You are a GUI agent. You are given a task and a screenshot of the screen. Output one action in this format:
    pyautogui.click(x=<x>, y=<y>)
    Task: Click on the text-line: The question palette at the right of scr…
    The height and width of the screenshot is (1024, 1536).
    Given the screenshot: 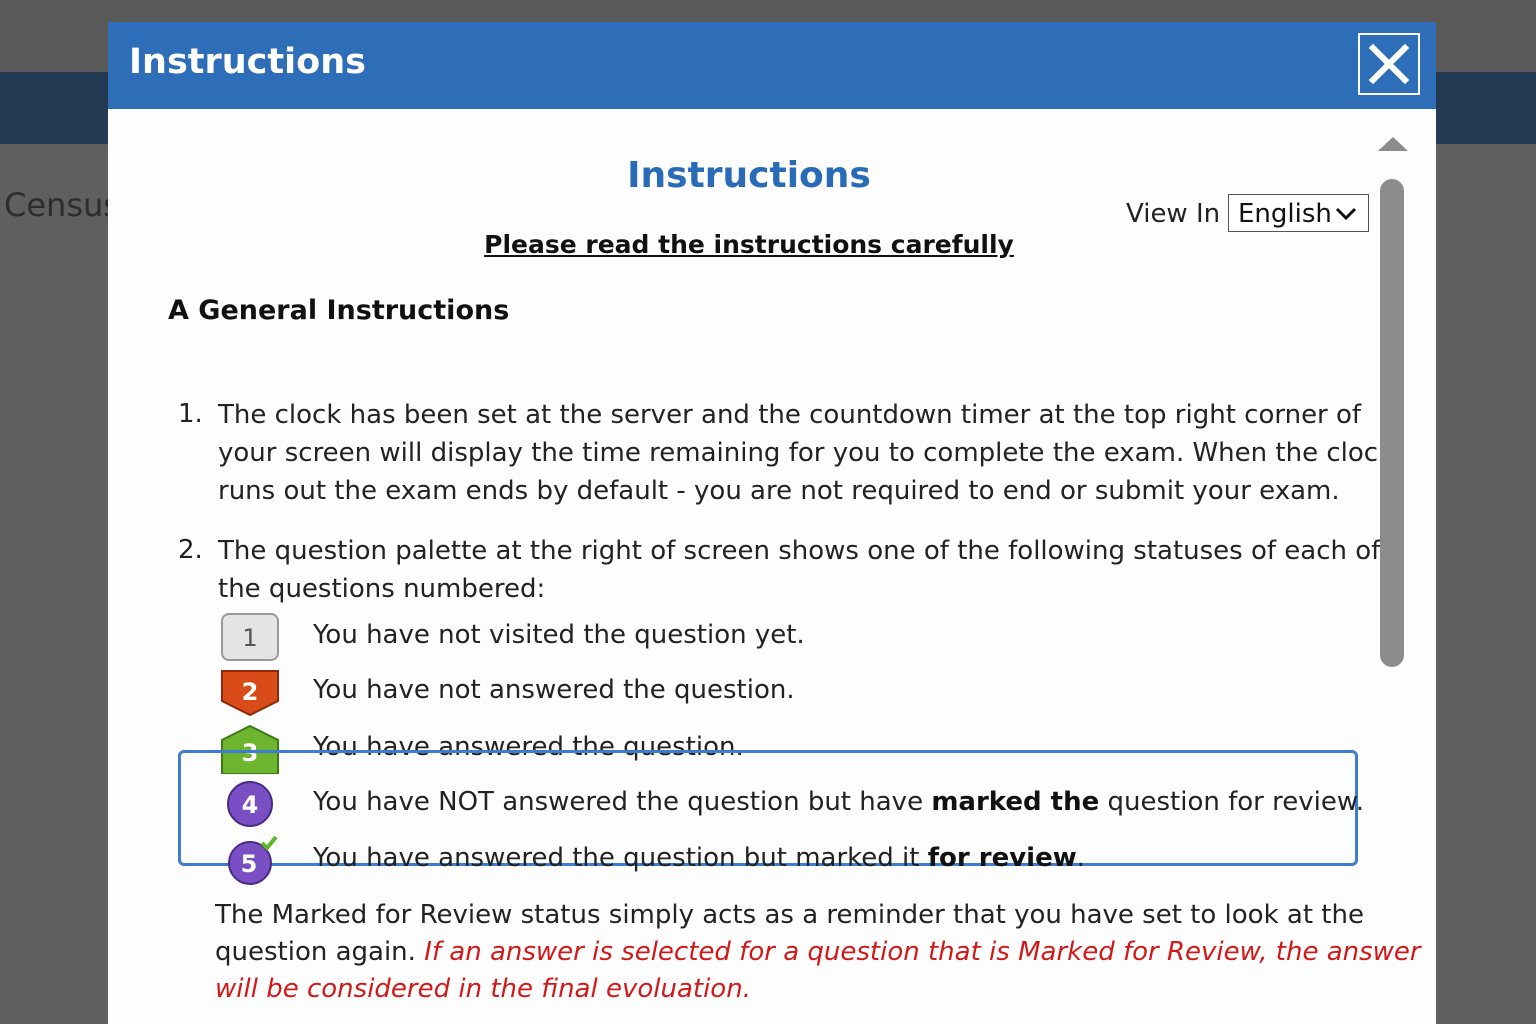 What is the action you would take?
    pyautogui.click(x=799, y=551)
    